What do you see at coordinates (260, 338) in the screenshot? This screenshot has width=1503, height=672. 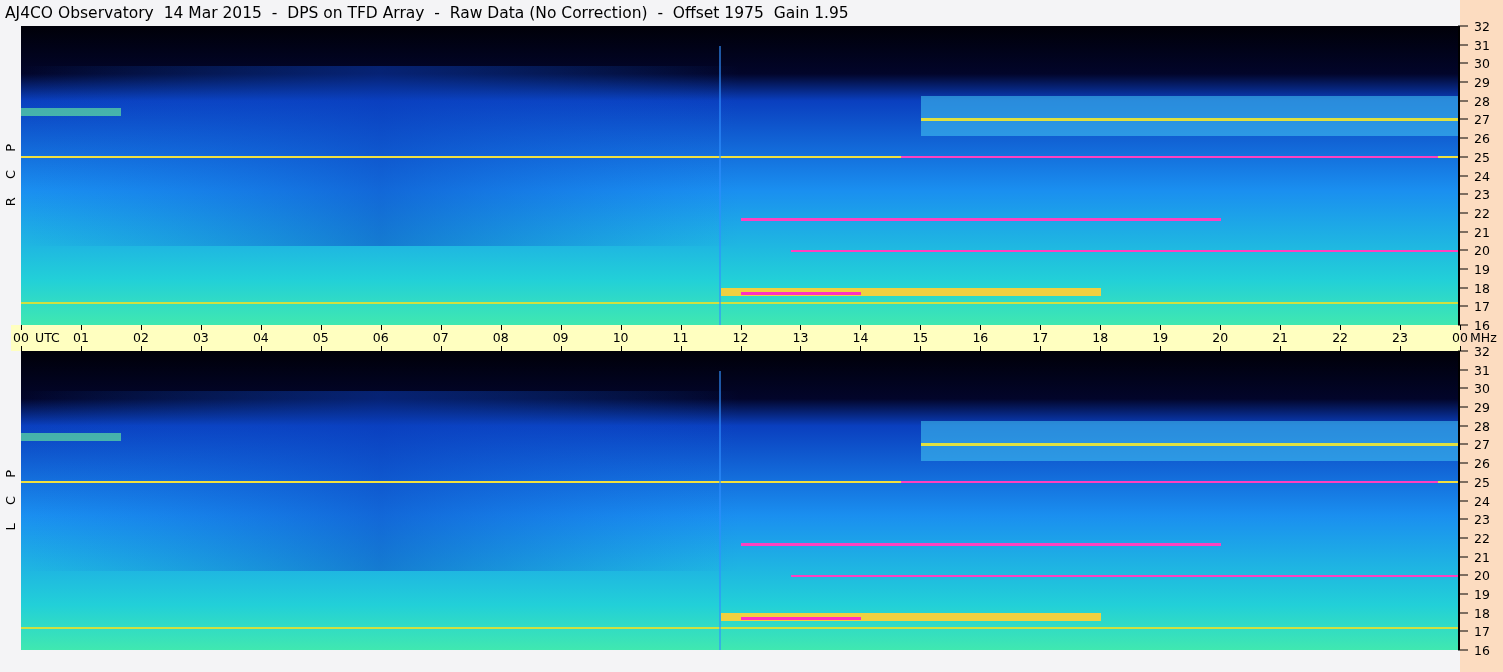 I see `time-label: 04` at bounding box center [260, 338].